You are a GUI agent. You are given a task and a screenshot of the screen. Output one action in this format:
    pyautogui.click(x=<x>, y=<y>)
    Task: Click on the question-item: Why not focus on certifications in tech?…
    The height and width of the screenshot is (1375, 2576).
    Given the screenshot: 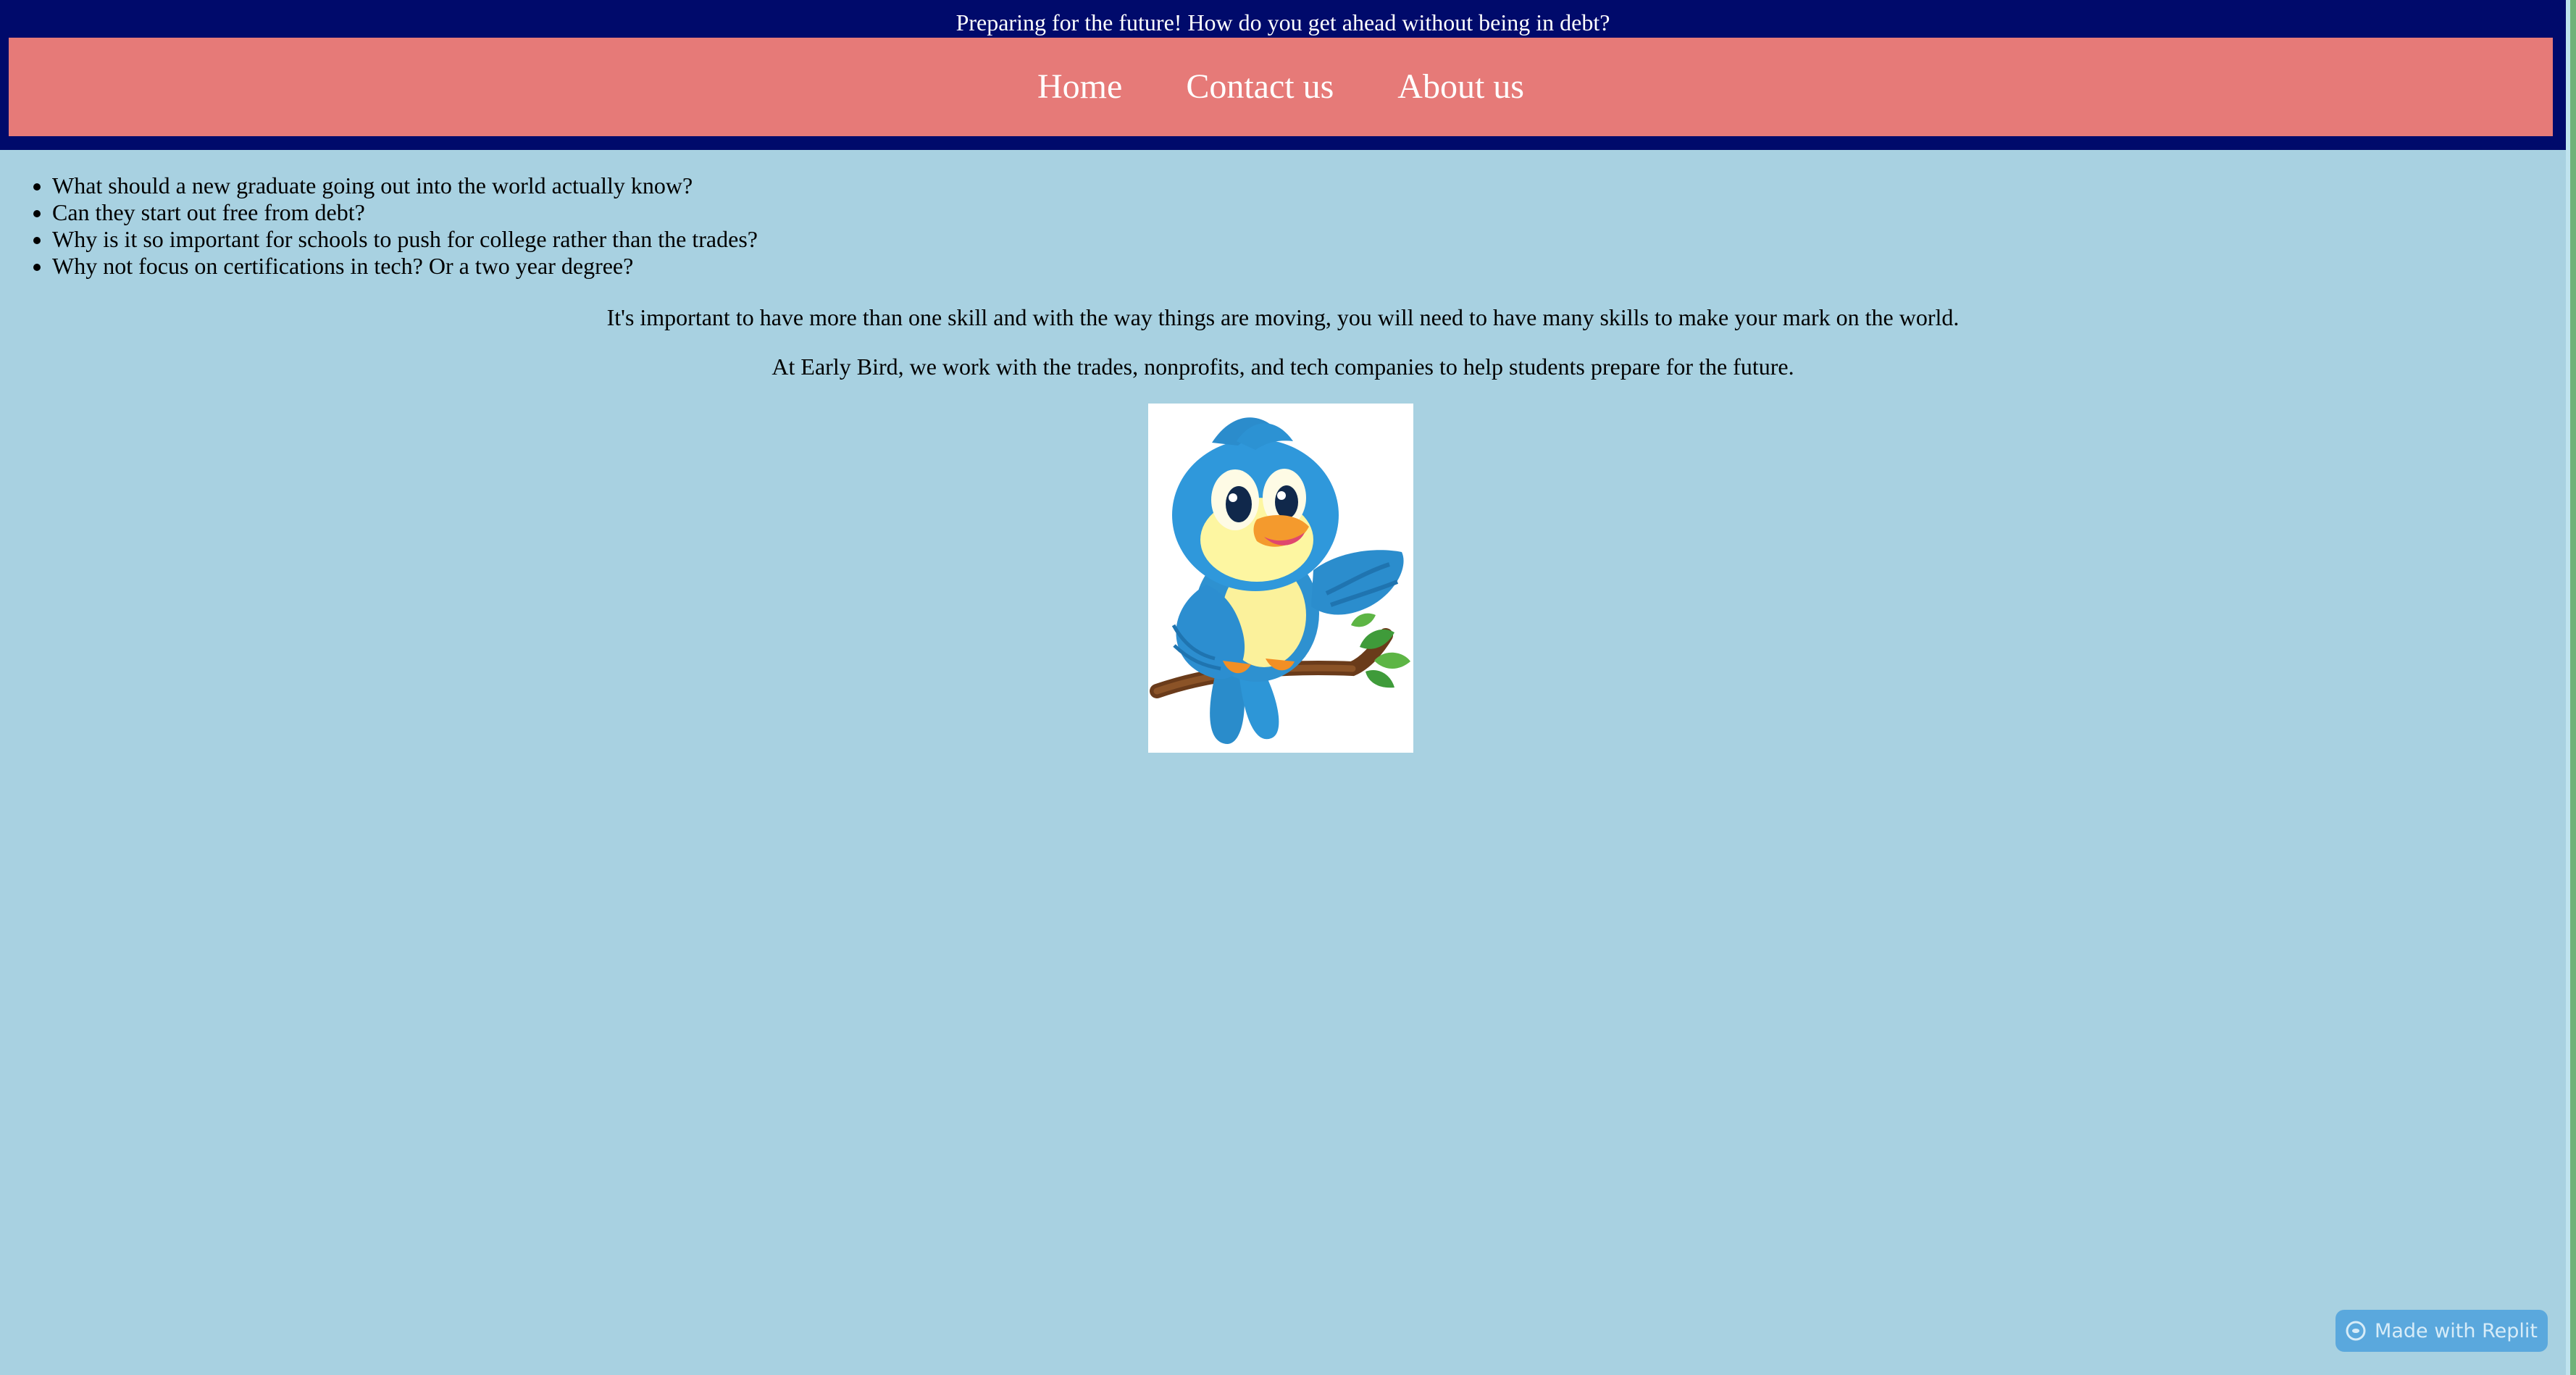 What is the action you would take?
    pyautogui.click(x=405, y=267)
    